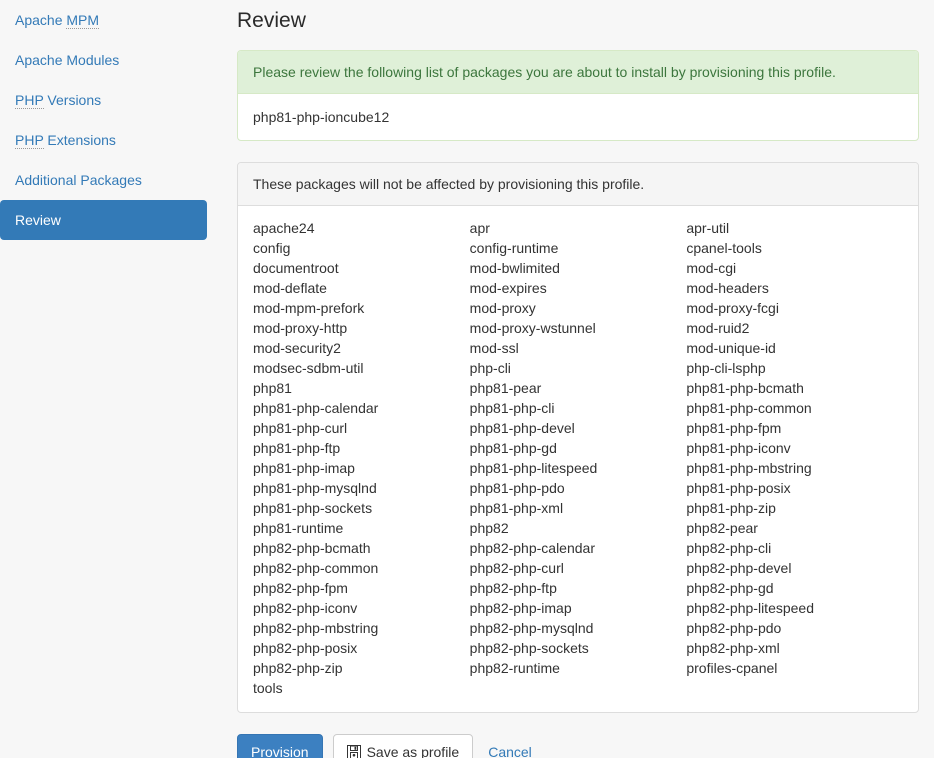 This screenshot has width=934, height=758. Describe the element at coordinates (722, 528) in the screenshot. I see `list-item: php82-pear` at that location.